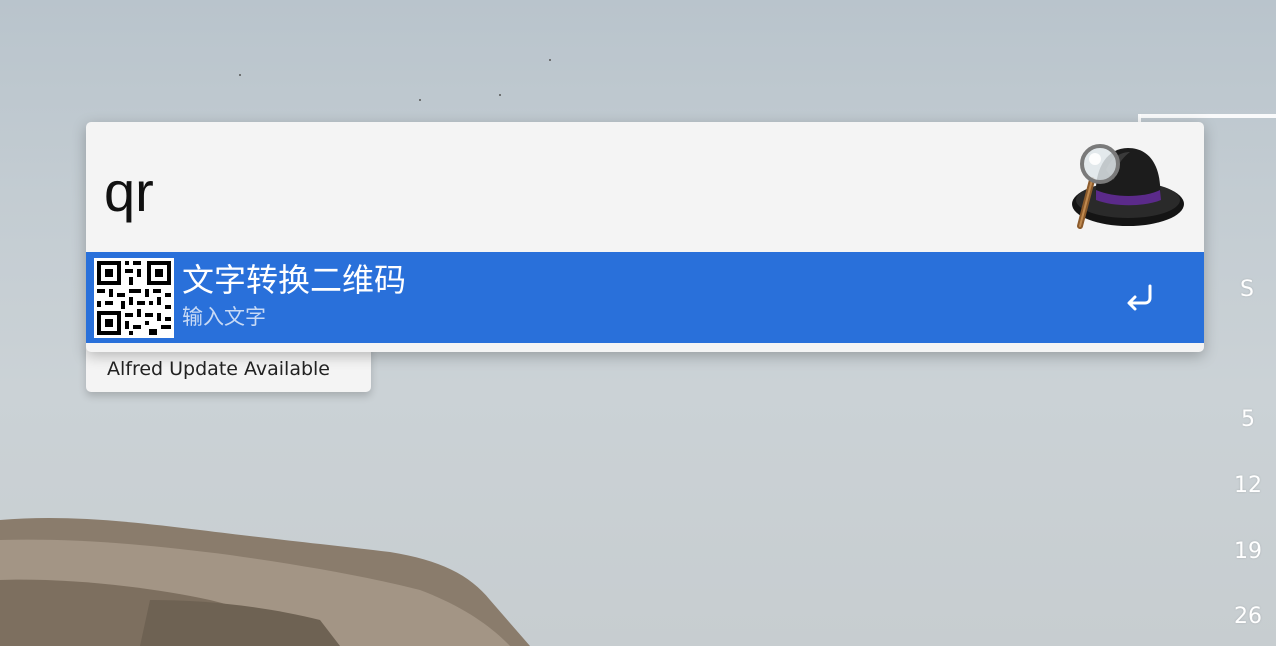 Image resolution: width=1276 pixels, height=646 pixels. Describe the element at coordinates (1247, 485) in the screenshot. I see `calendar-date: 12` at that location.